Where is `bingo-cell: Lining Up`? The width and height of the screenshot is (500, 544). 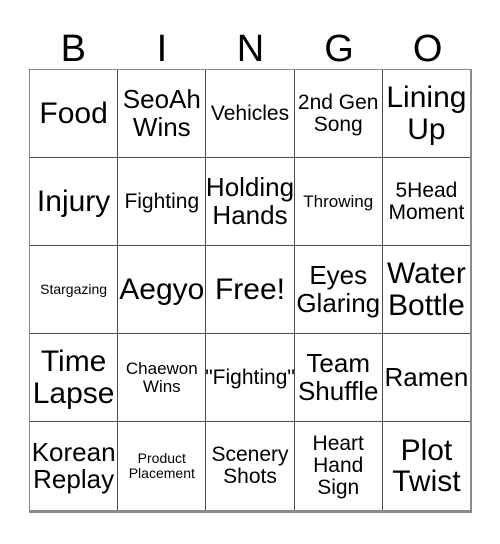
bingo-cell: Lining Up is located at coordinates (426, 113).